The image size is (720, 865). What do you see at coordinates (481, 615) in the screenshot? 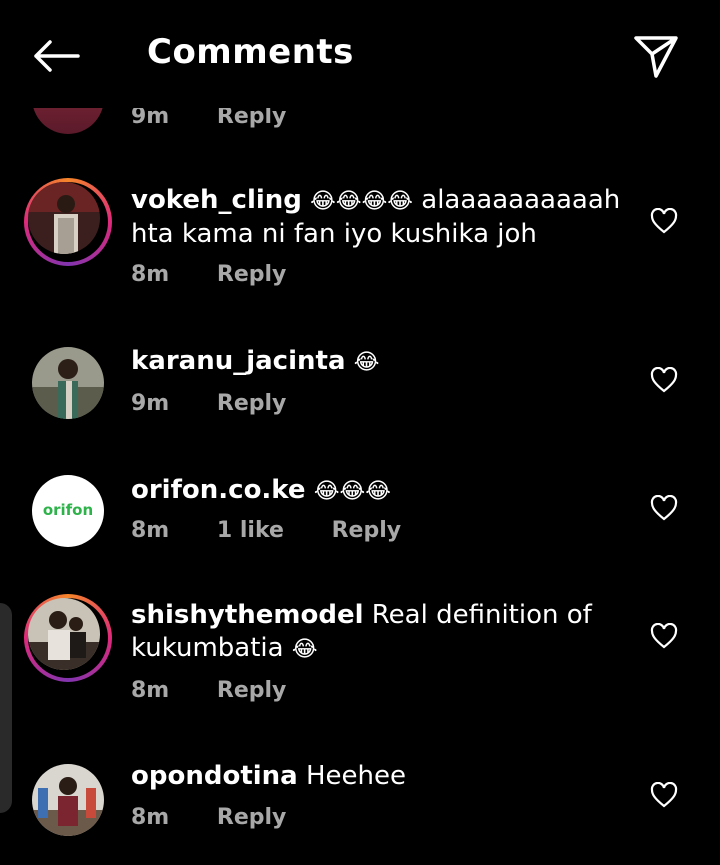
I see `comment-body: Real definition of` at bounding box center [481, 615].